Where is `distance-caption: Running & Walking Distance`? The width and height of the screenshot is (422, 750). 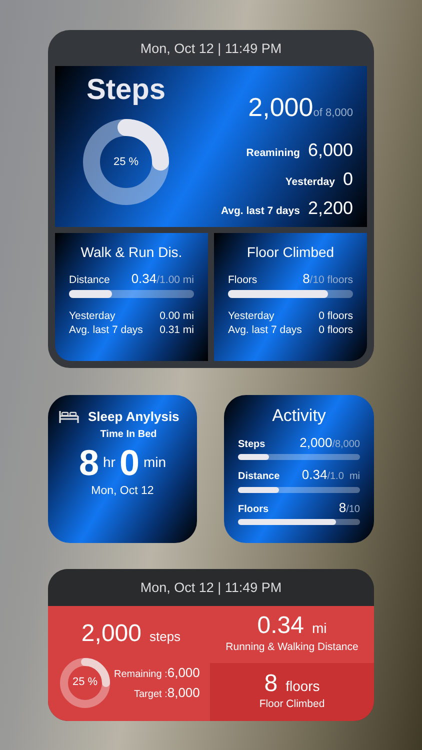
distance-caption: Running & Walking Distance is located at coordinates (292, 647).